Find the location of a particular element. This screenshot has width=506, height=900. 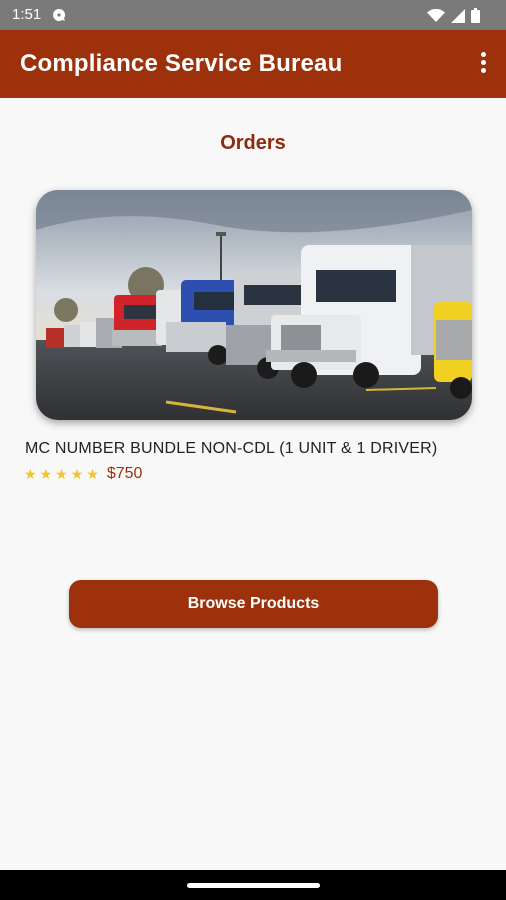

signal-icon is located at coordinates (458, 18).